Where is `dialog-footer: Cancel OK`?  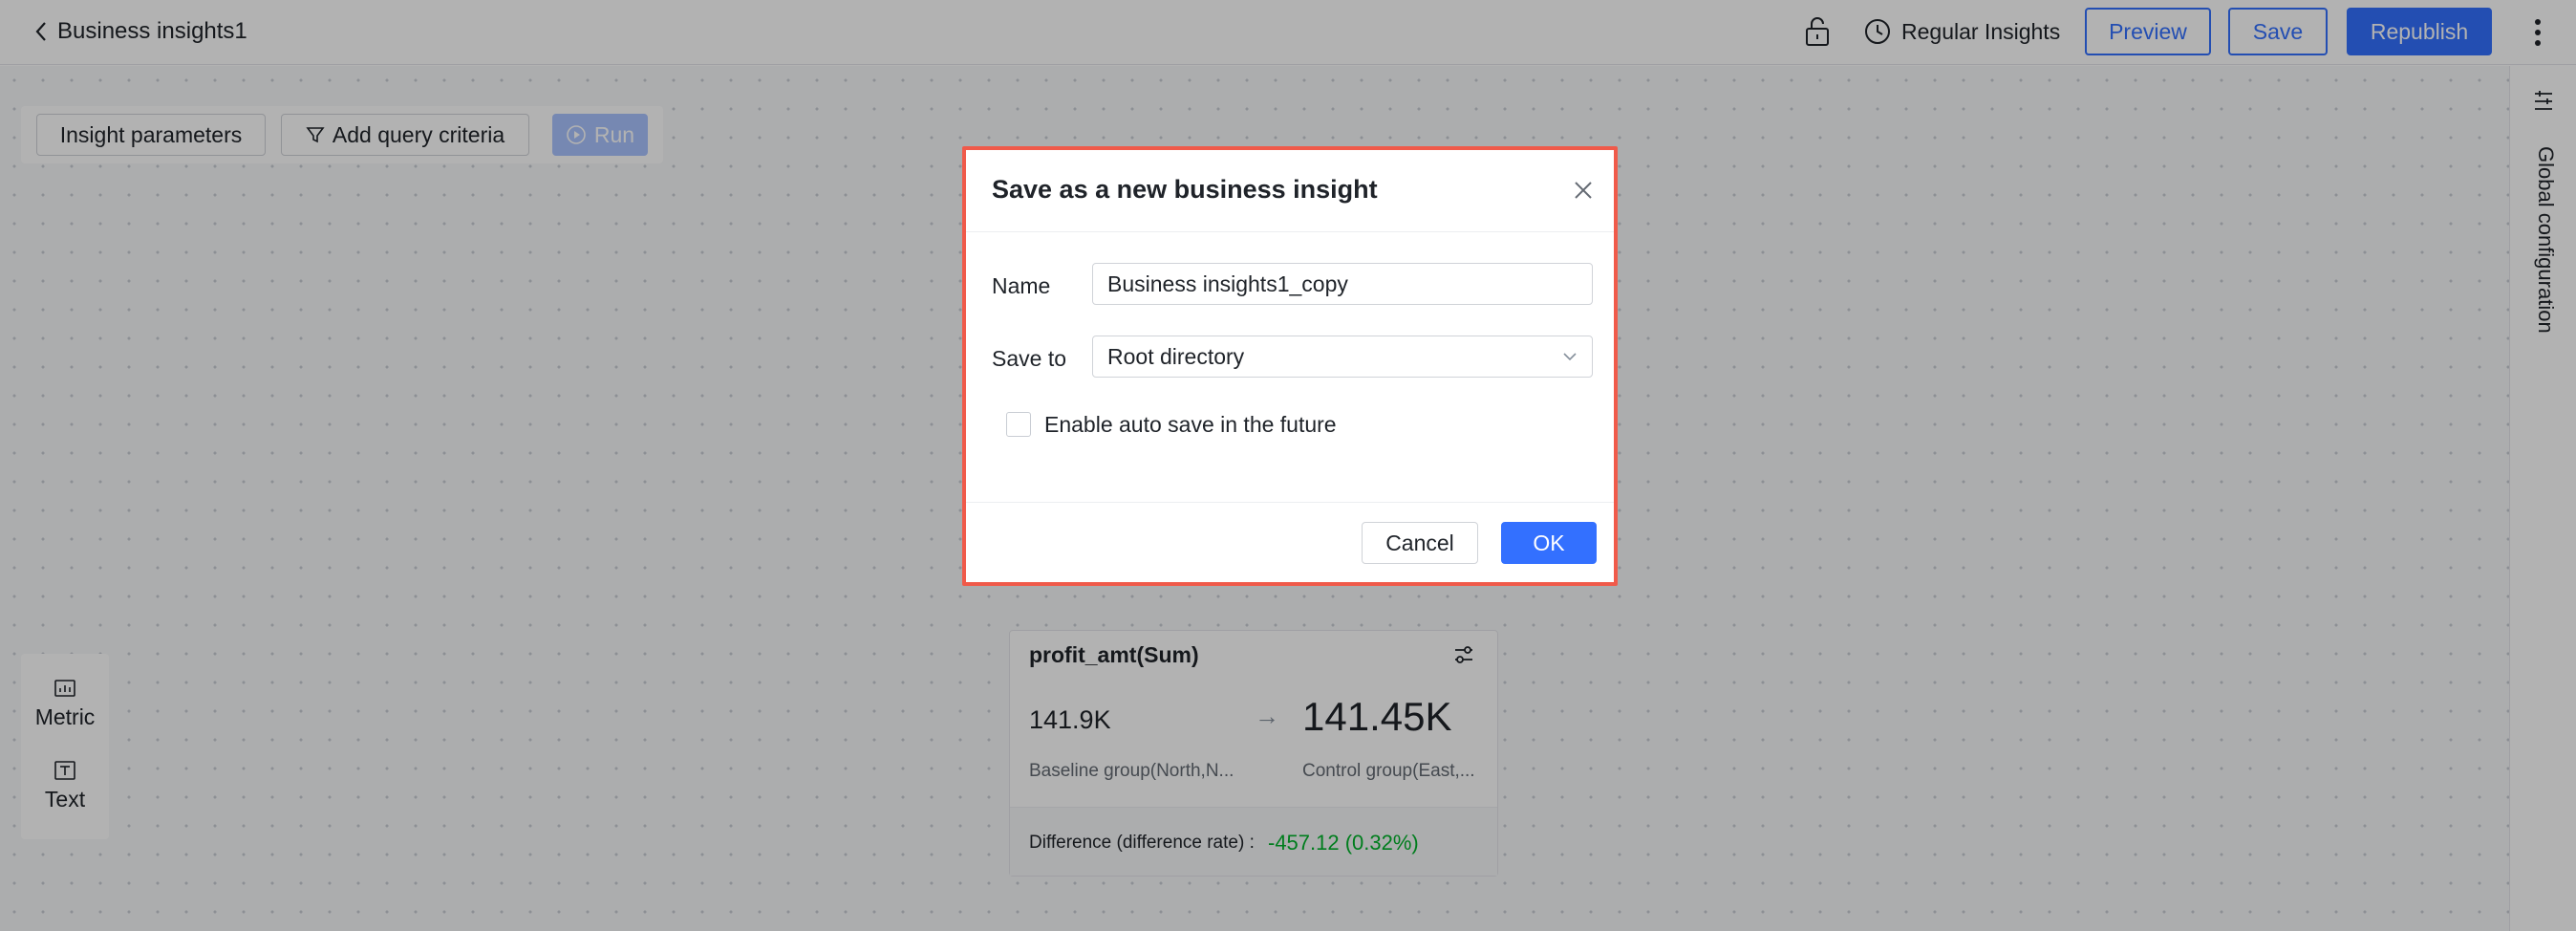 dialog-footer: Cancel OK is located at coordinates (1290, 542).